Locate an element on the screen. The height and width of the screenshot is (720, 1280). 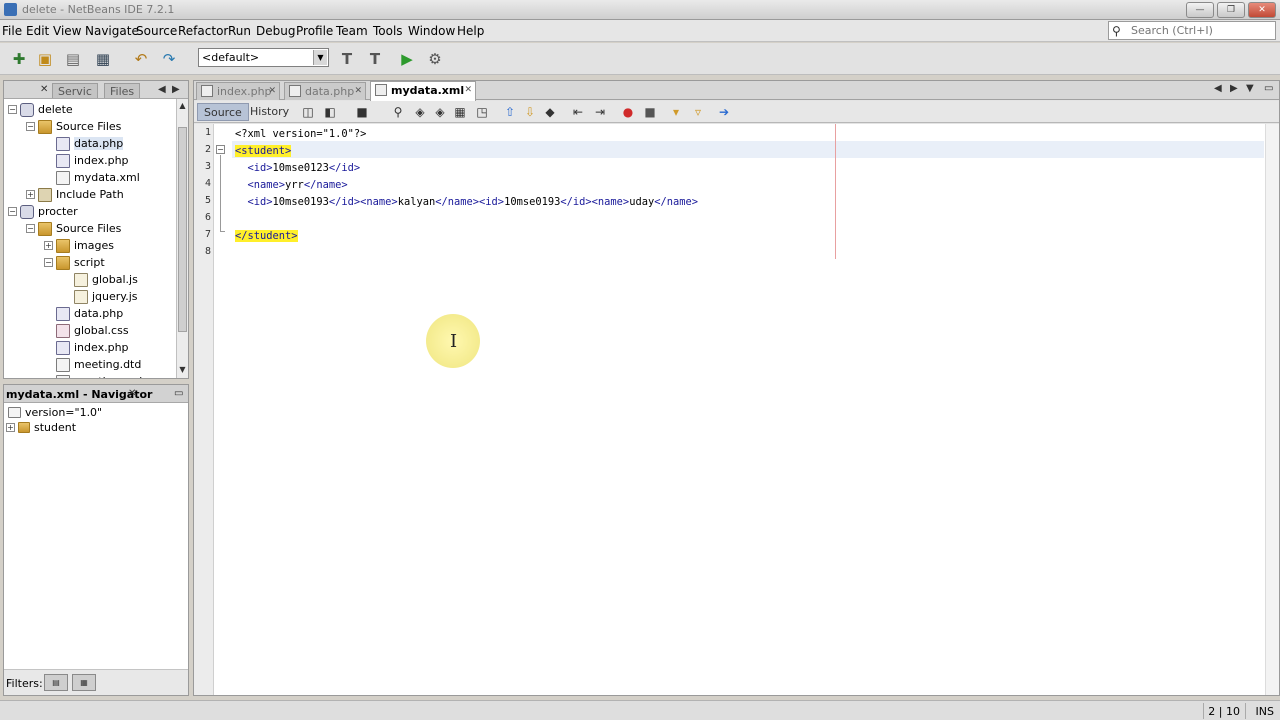
stop-macro-recording-icon: ■ is located at coordinates (650, 112).